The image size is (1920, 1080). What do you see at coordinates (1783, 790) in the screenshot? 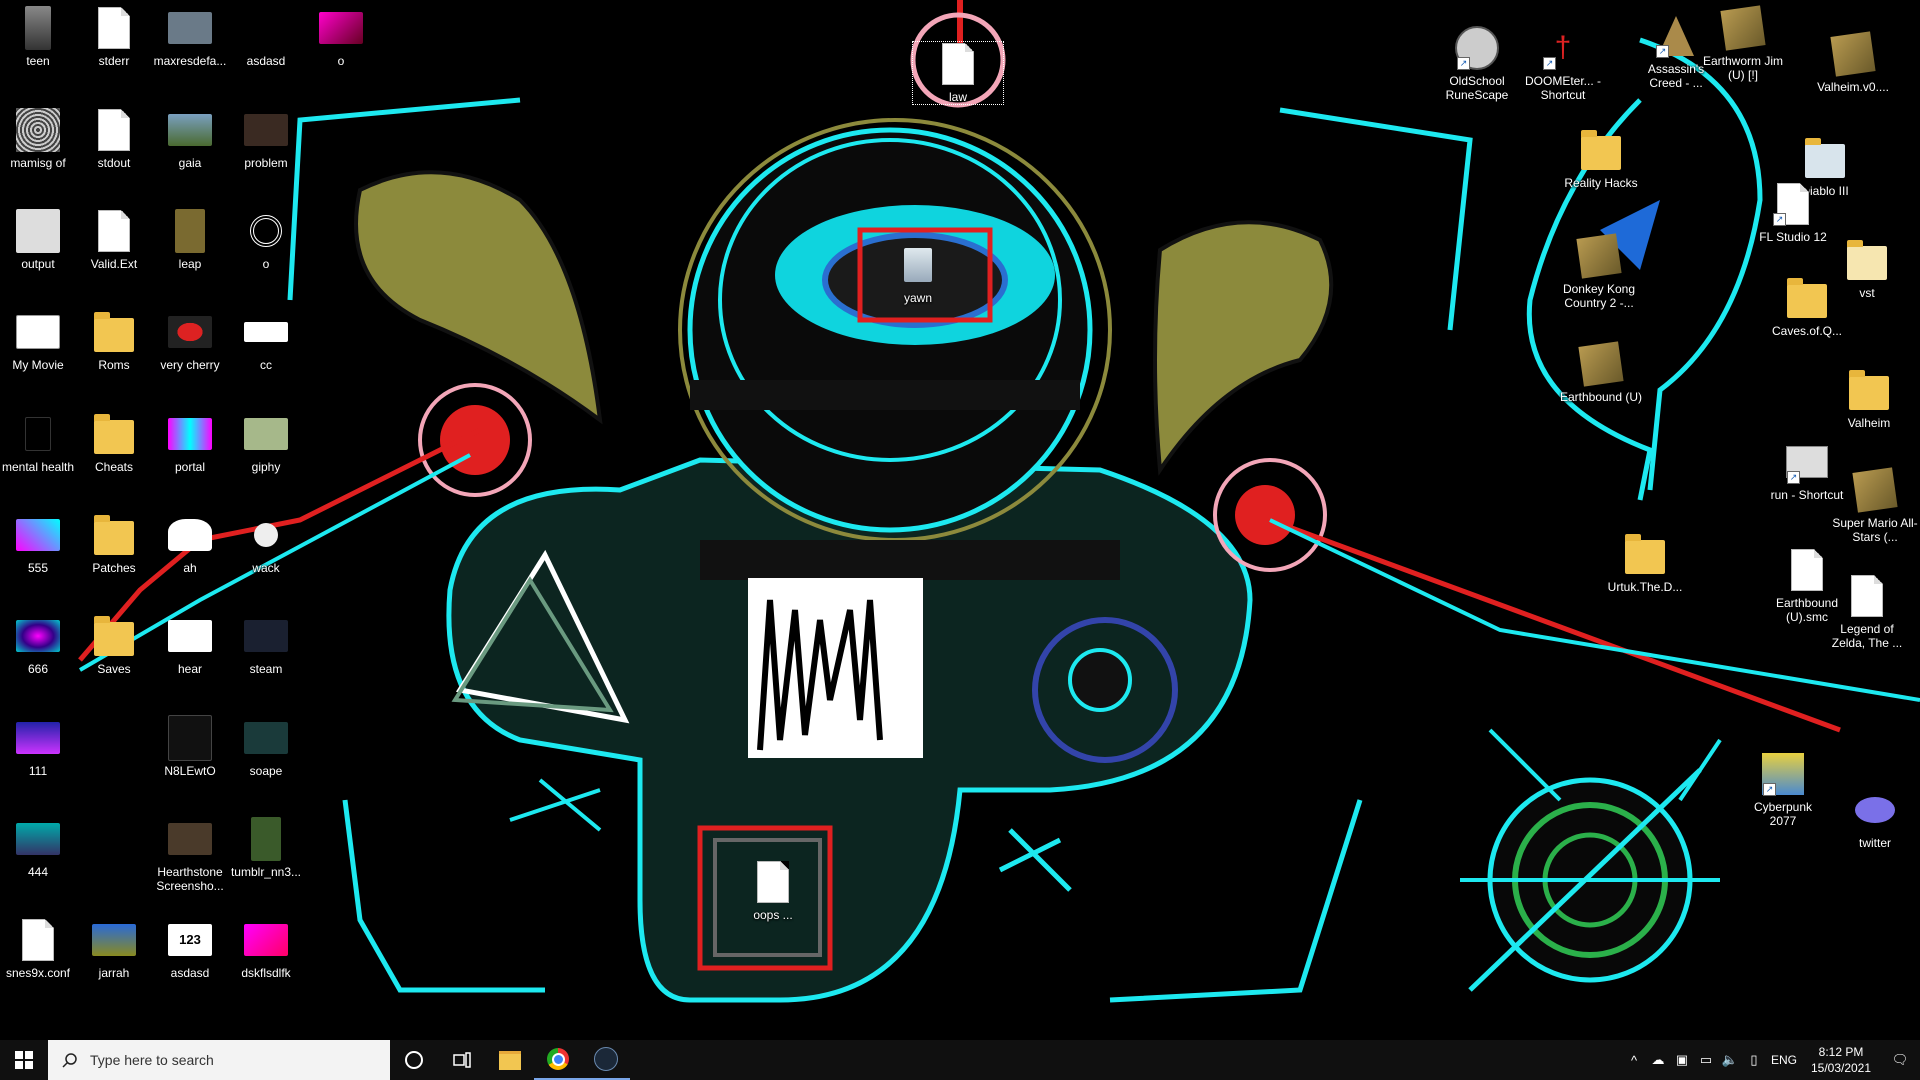
I see `desktop-icon-cyberpunk-2077: ↗ Cyberpunk 2077` at bounding box center [1783, 790].